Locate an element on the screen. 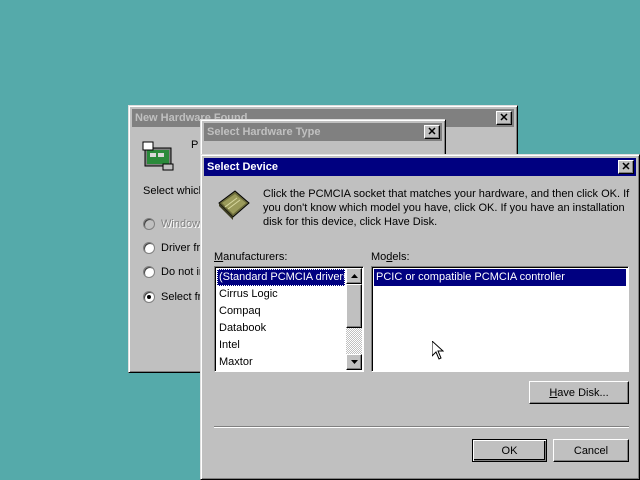 This screenshot has height=480, width=640. manufacturer-list-item: Maxtor is located at coordinates (281, 362).